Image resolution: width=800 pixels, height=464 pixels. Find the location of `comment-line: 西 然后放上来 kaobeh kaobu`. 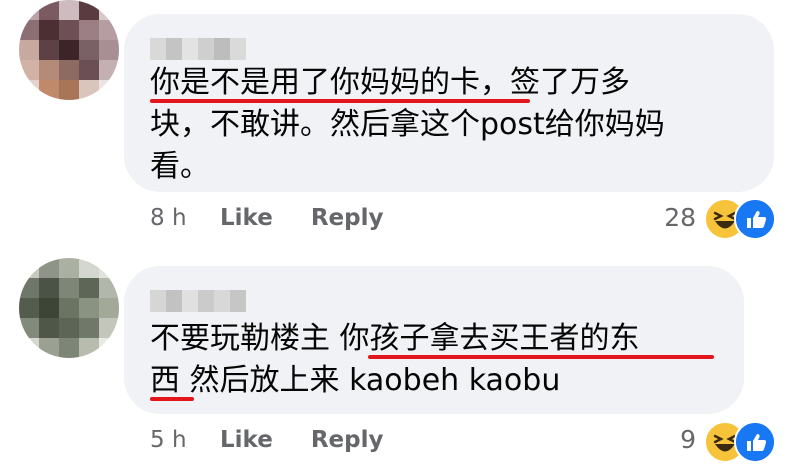

comment-line: 西 然后放上来 kaobeh kaobu is located at coordinates (355, 380).